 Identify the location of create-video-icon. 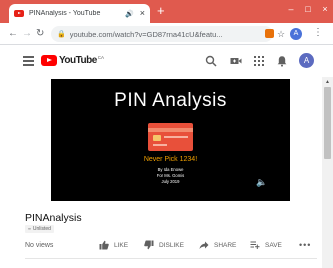
(236, 61).